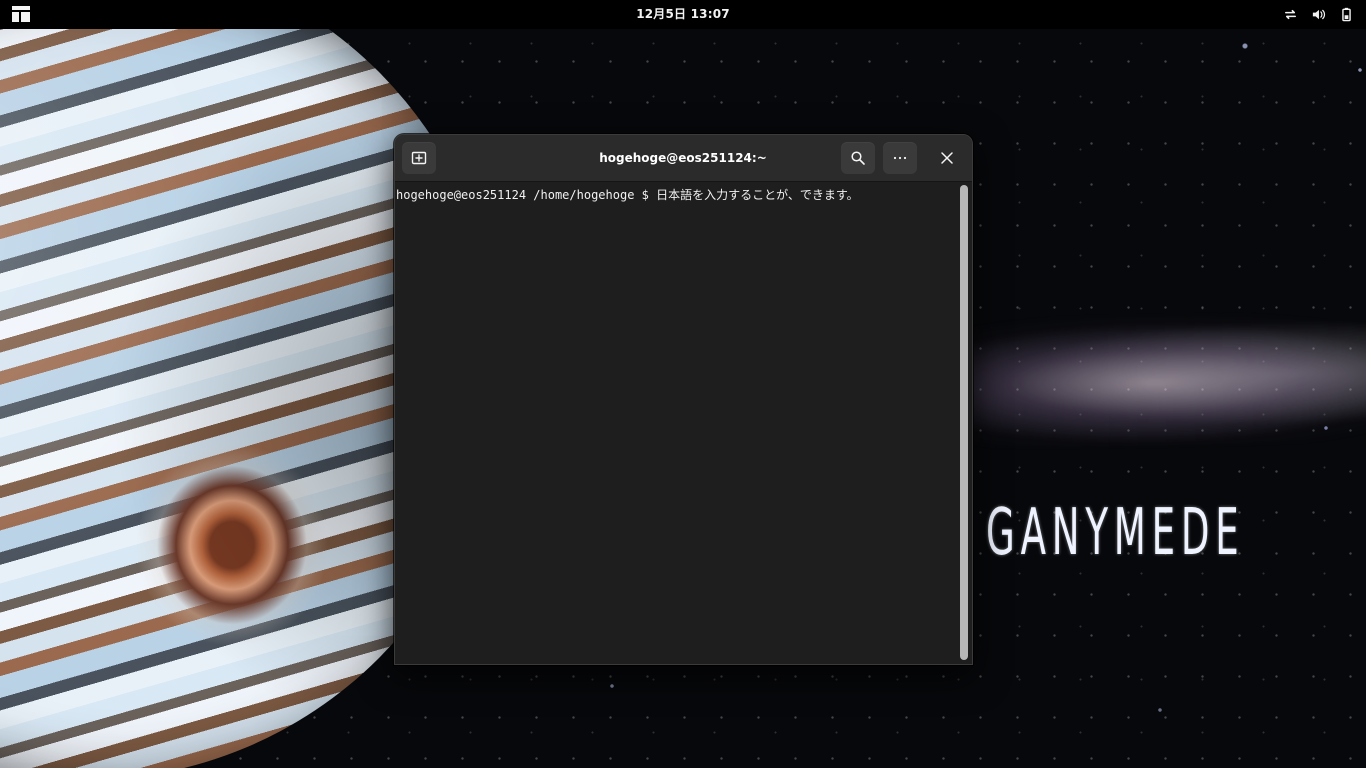 The height and width of the screenshot is (768, 1366). I want to click on date-time-clock: 12月5日 13:07, so click(683, 14).